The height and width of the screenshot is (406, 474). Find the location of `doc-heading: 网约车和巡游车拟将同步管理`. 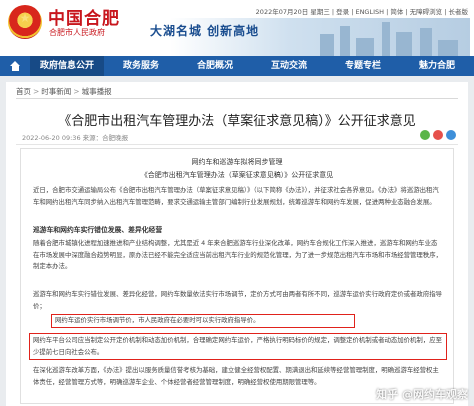

doc-heading: 网约车和巡游车拟将同步管理 is located at coordinates (237, 162).